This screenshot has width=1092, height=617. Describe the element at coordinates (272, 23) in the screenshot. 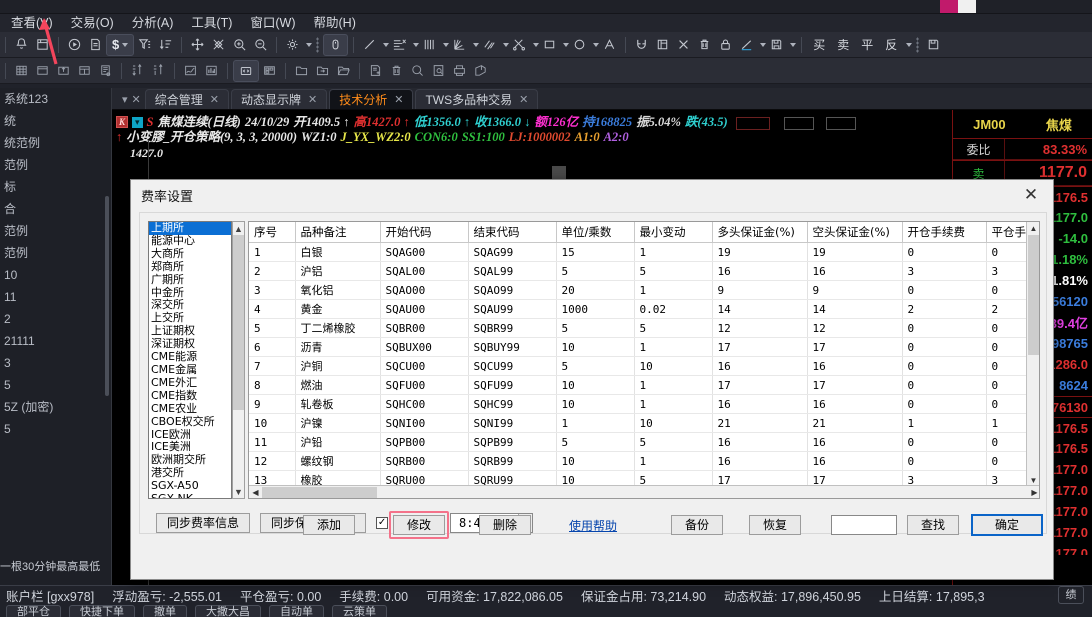

I see `menu-item-window: 窗口(W)` at that location.